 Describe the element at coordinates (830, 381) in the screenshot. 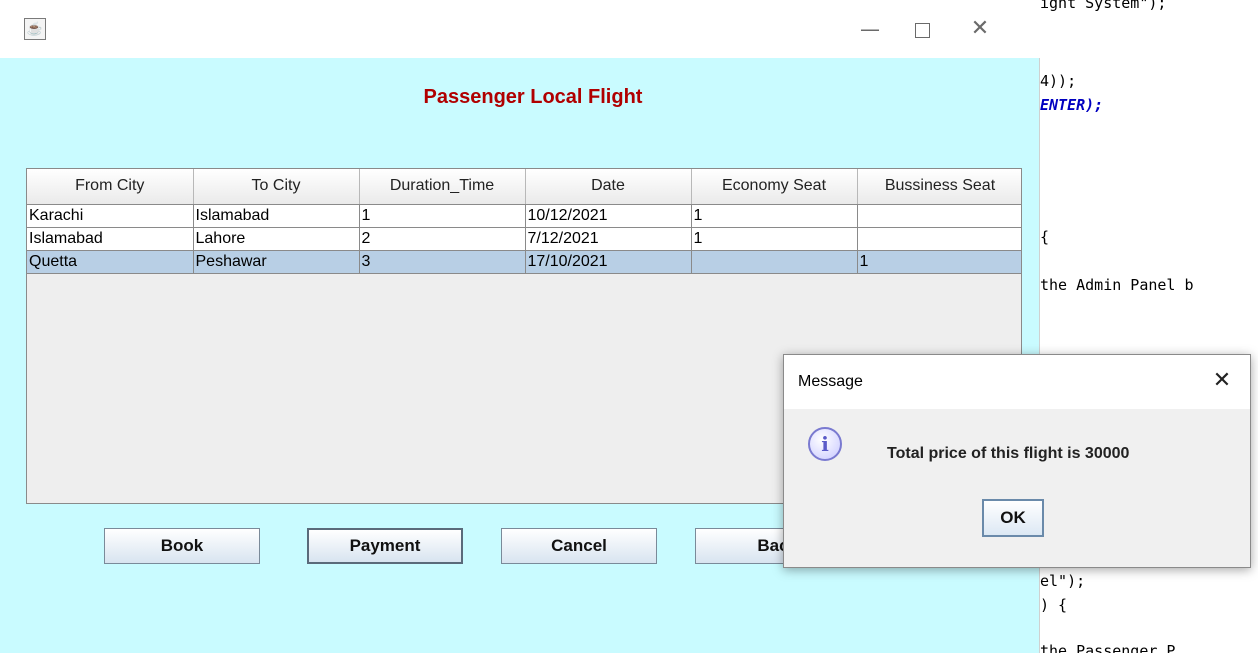

I see `dialog-title: Message` at that location.